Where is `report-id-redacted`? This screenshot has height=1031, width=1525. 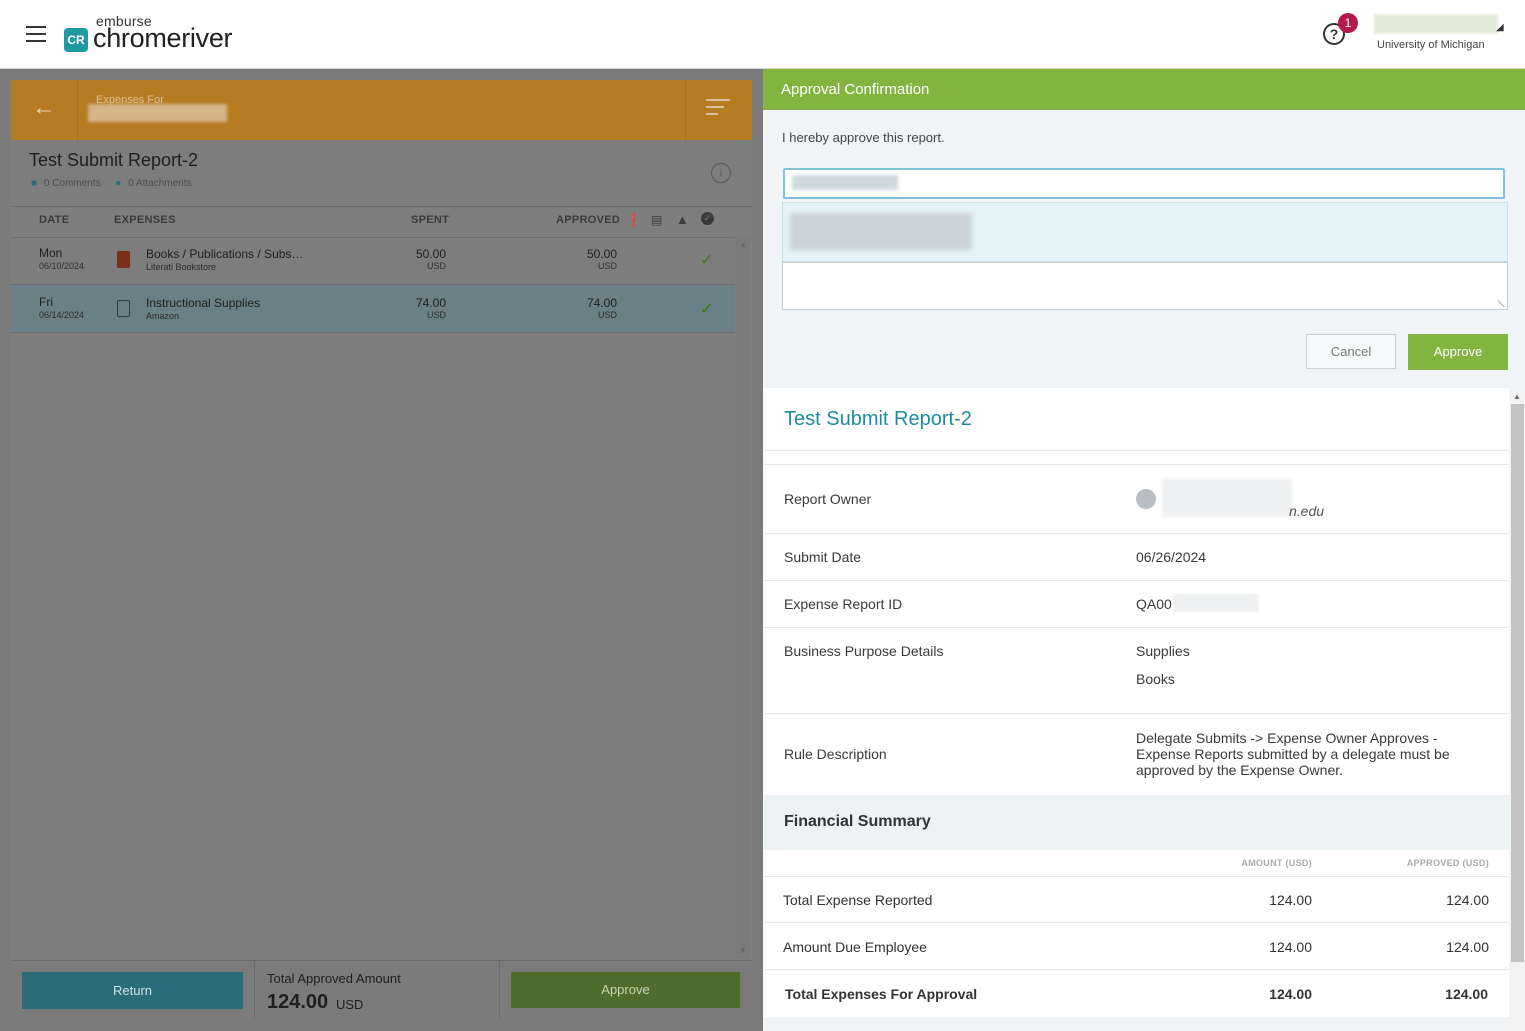 report-id-redacted is located at coordinates (1216, 603).